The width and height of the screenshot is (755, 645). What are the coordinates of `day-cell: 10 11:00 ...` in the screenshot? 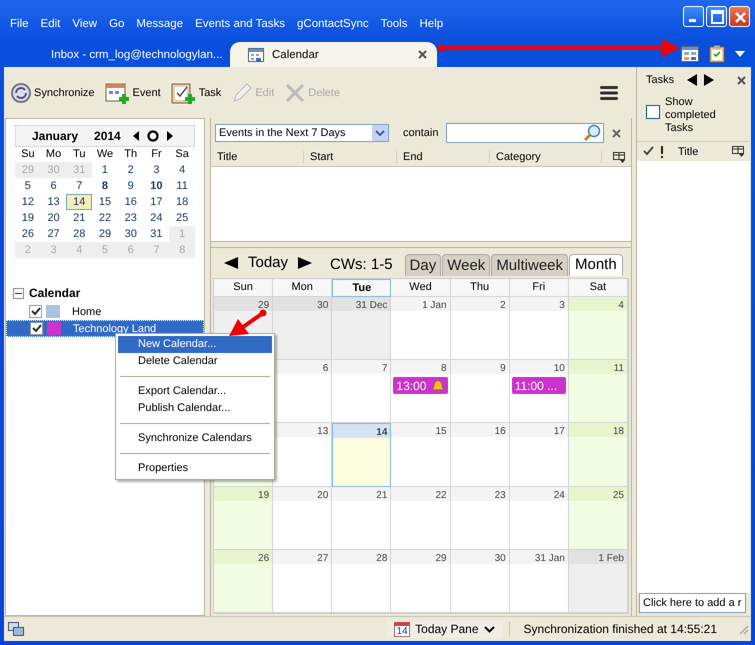 It's located at (539, 392).